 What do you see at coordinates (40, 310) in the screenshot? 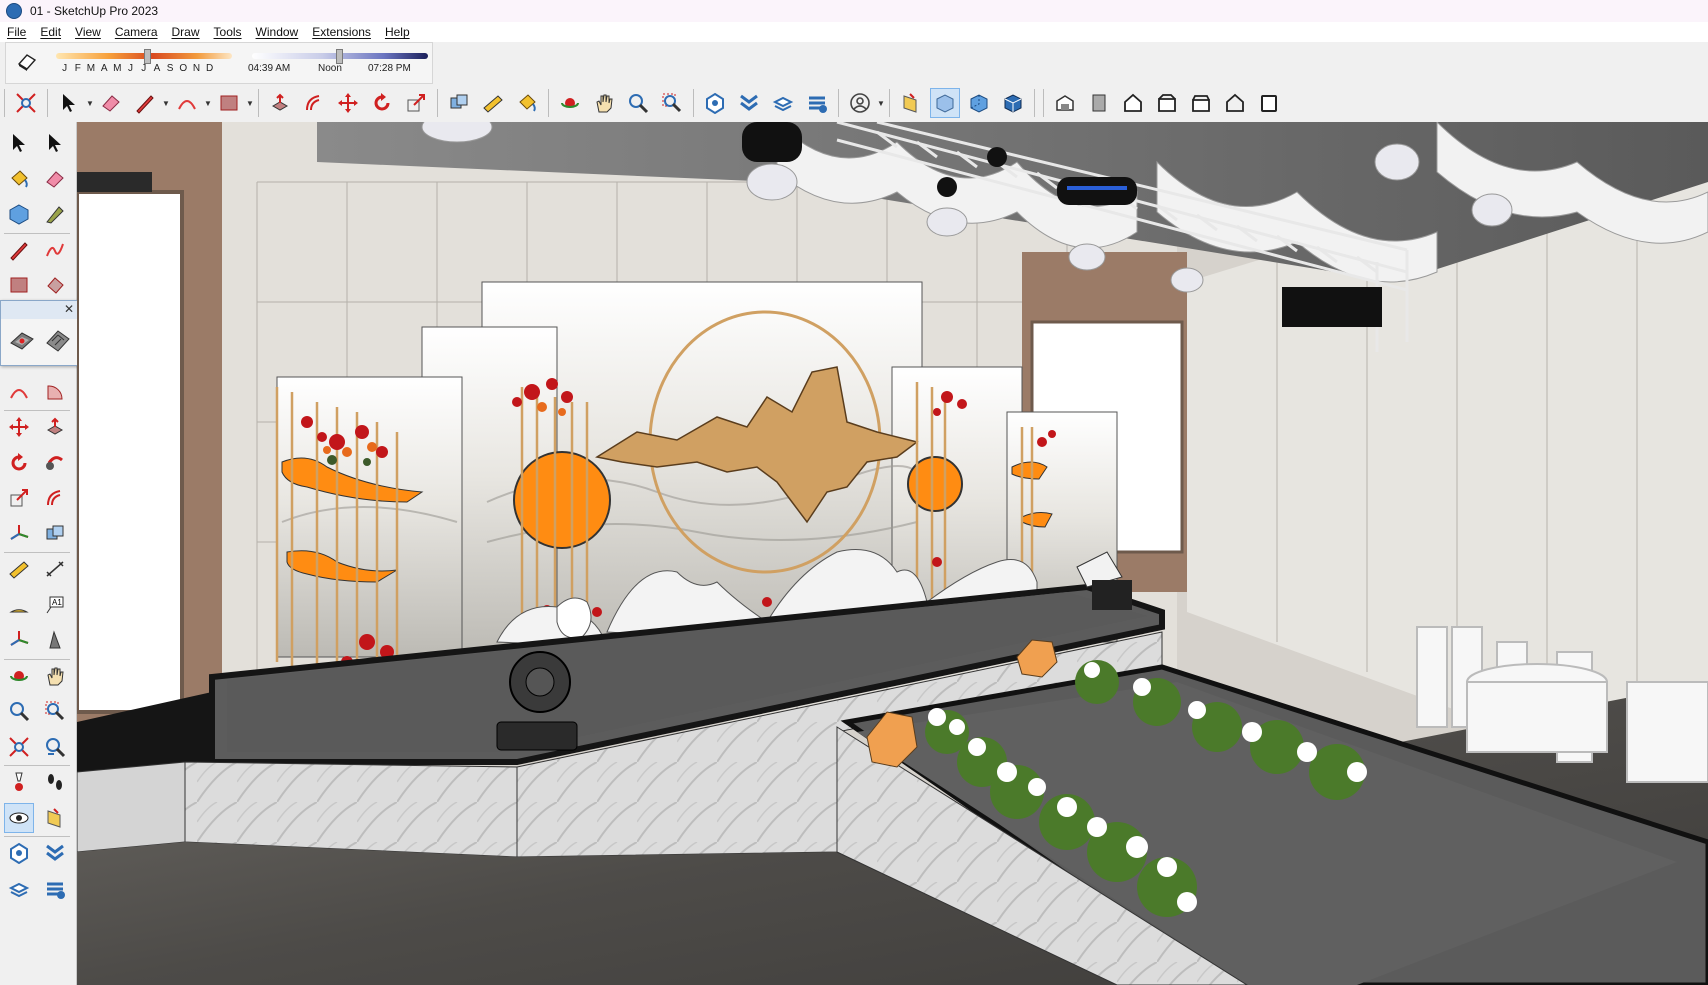
I see `floating-panel-header: ✕` at bounding box center [40, 310].